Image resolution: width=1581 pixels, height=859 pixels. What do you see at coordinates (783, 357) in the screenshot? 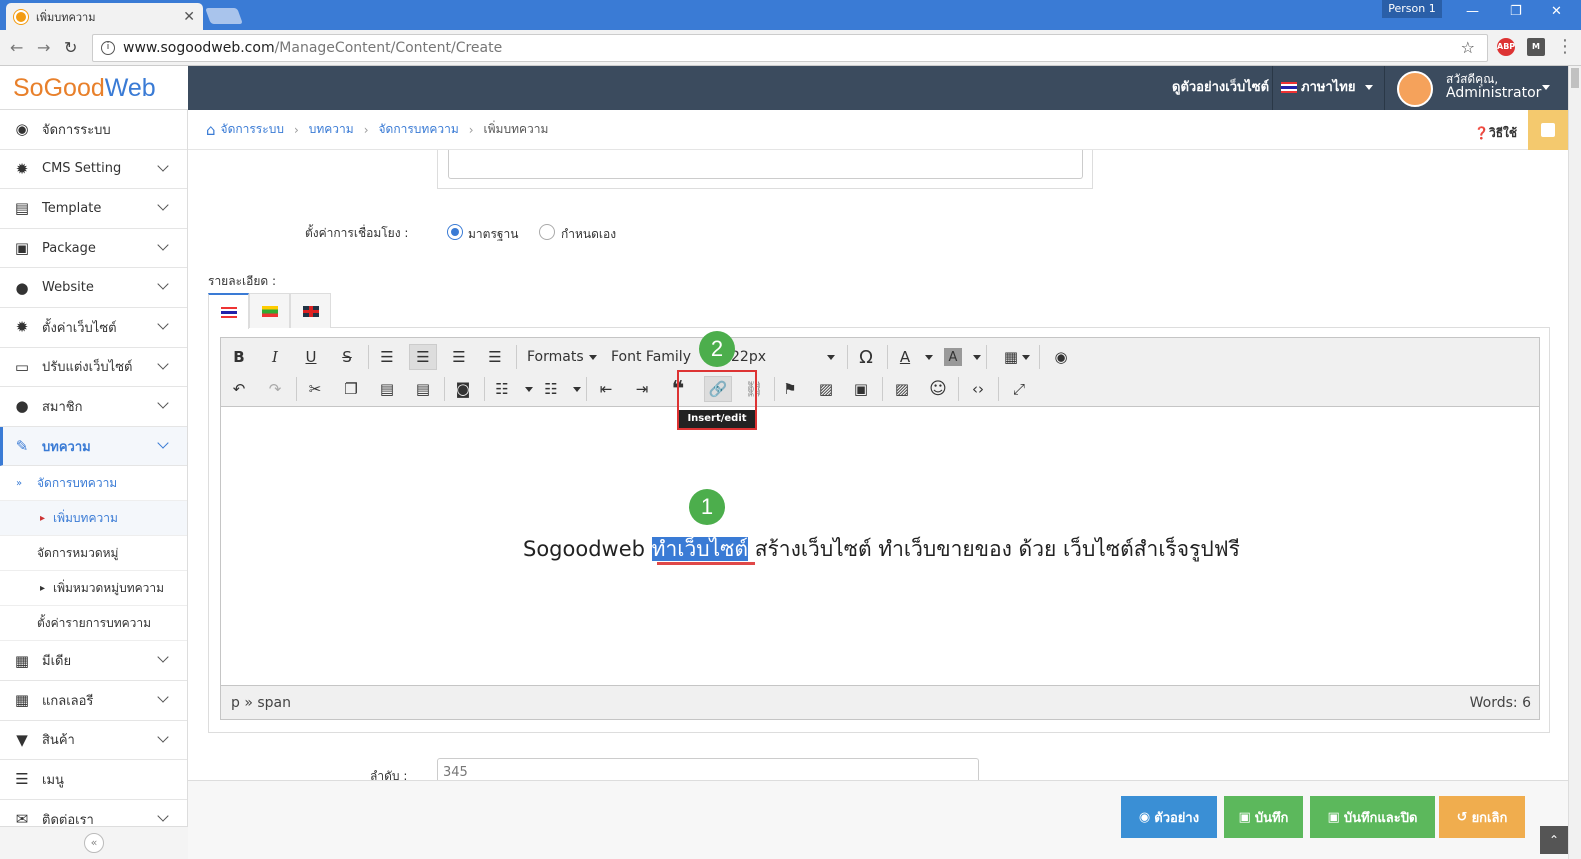
I see `font-size-dropdown: 22px` at bounding box center [783, 357].